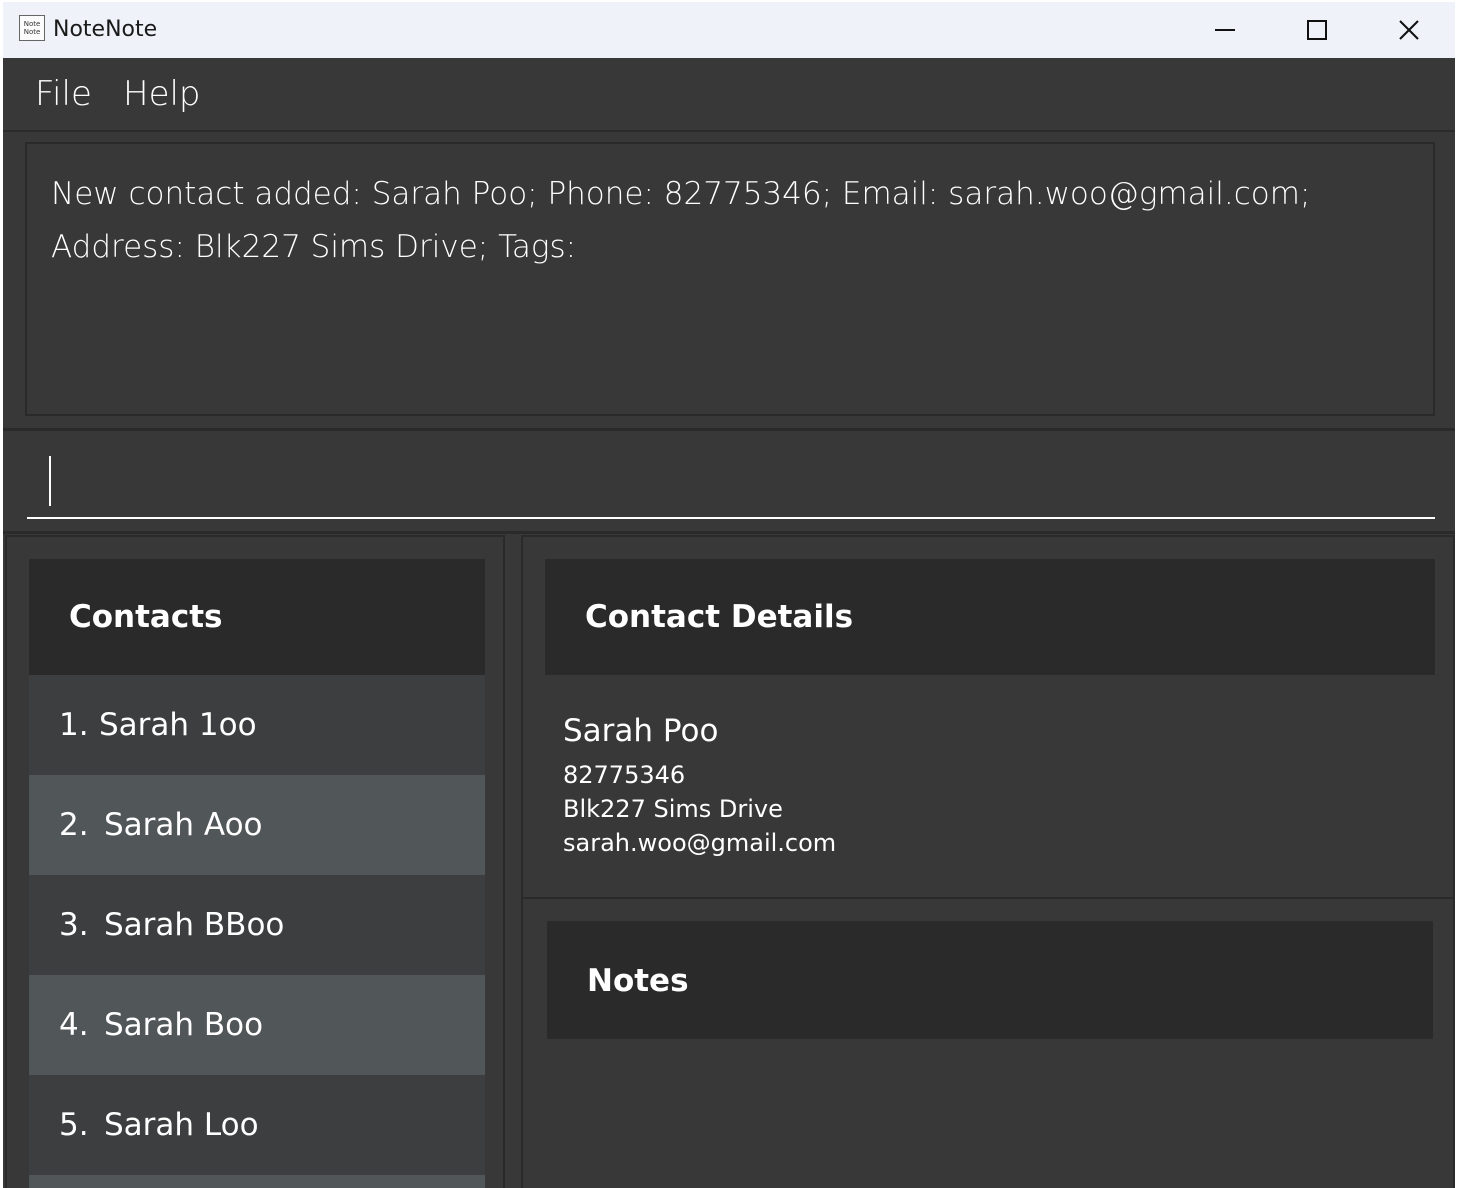  I want to click on contact-list-item: 5. Sarah Loo, so click(257, 1125).